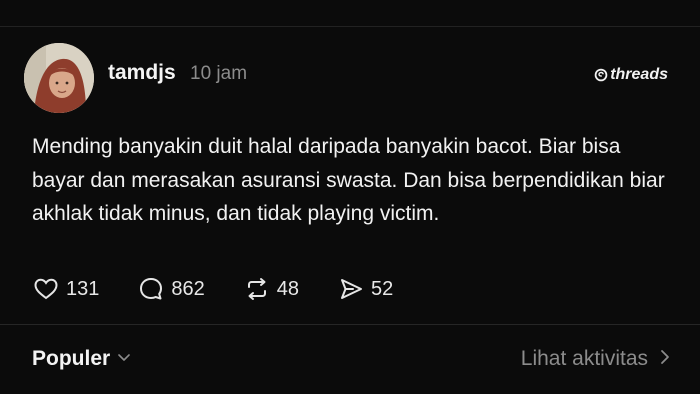 The width and height of the screenshot is (700, 394). I want to click on post-actions: 131 862 48 52, so click(212, 289).